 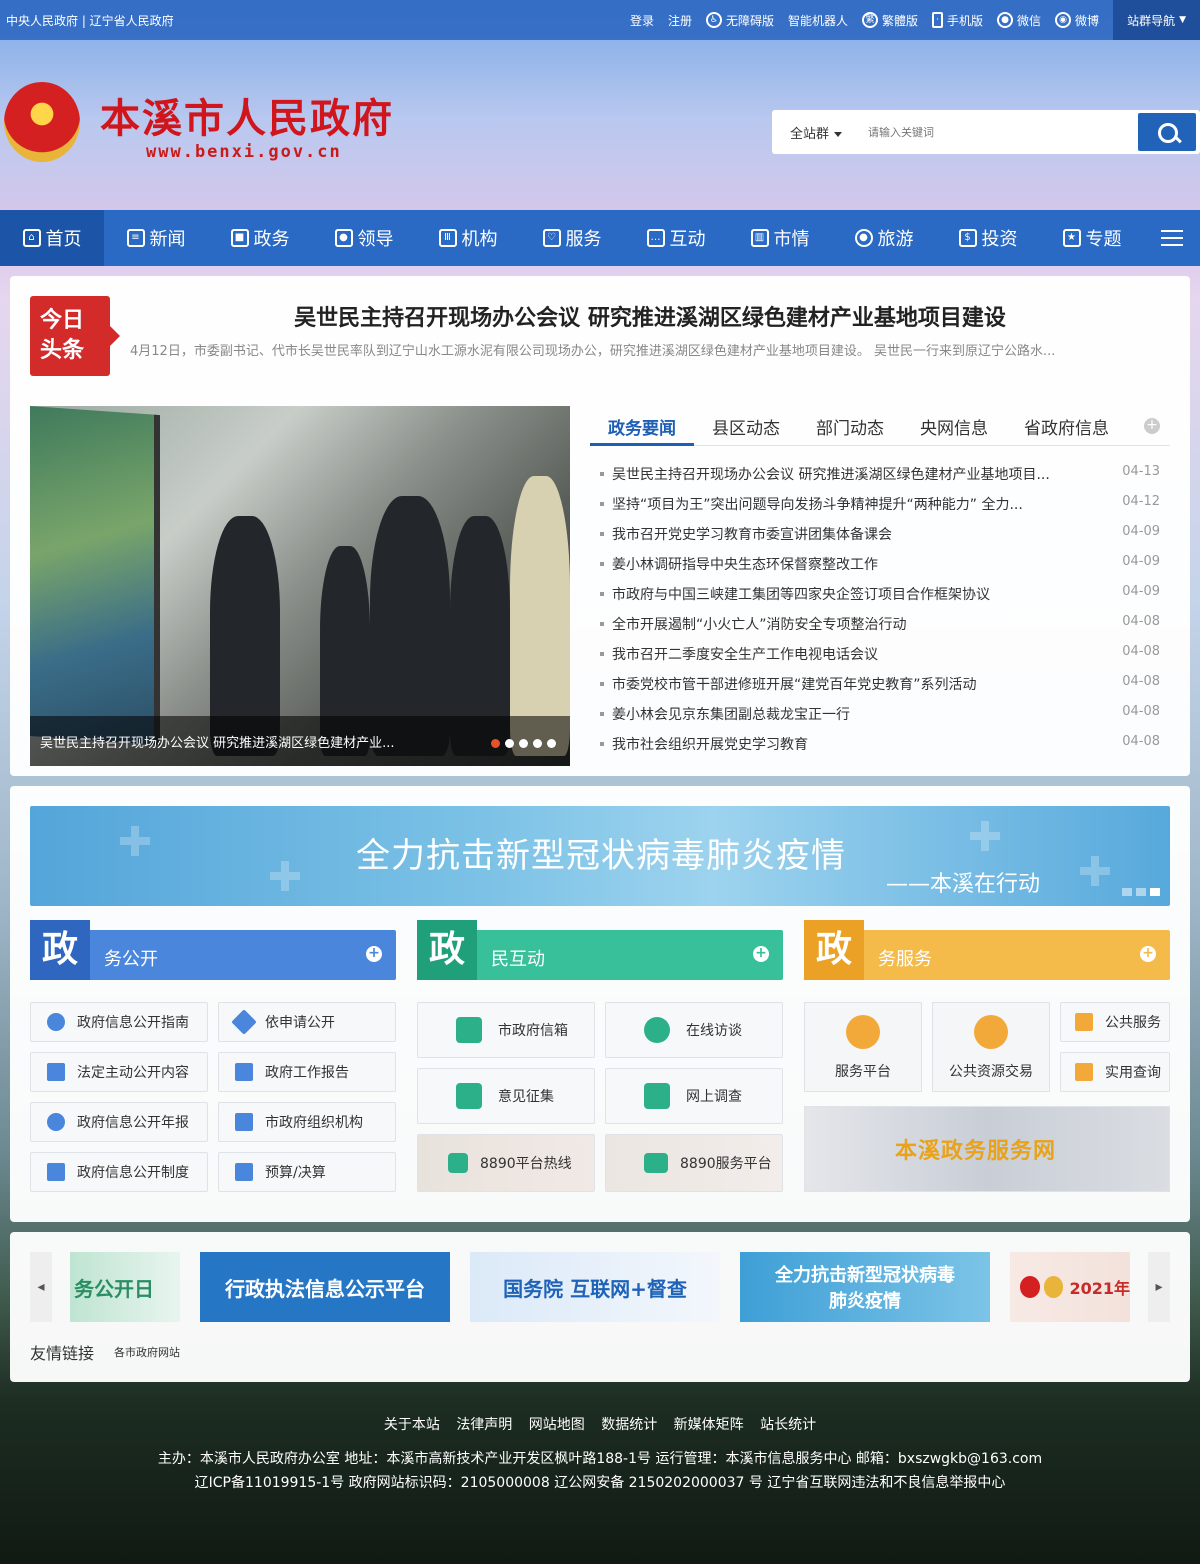 I want to click on list-item: 姜小林会见京东集团副总裁龙宝正一行 04-08, so click(x=880, y=719).